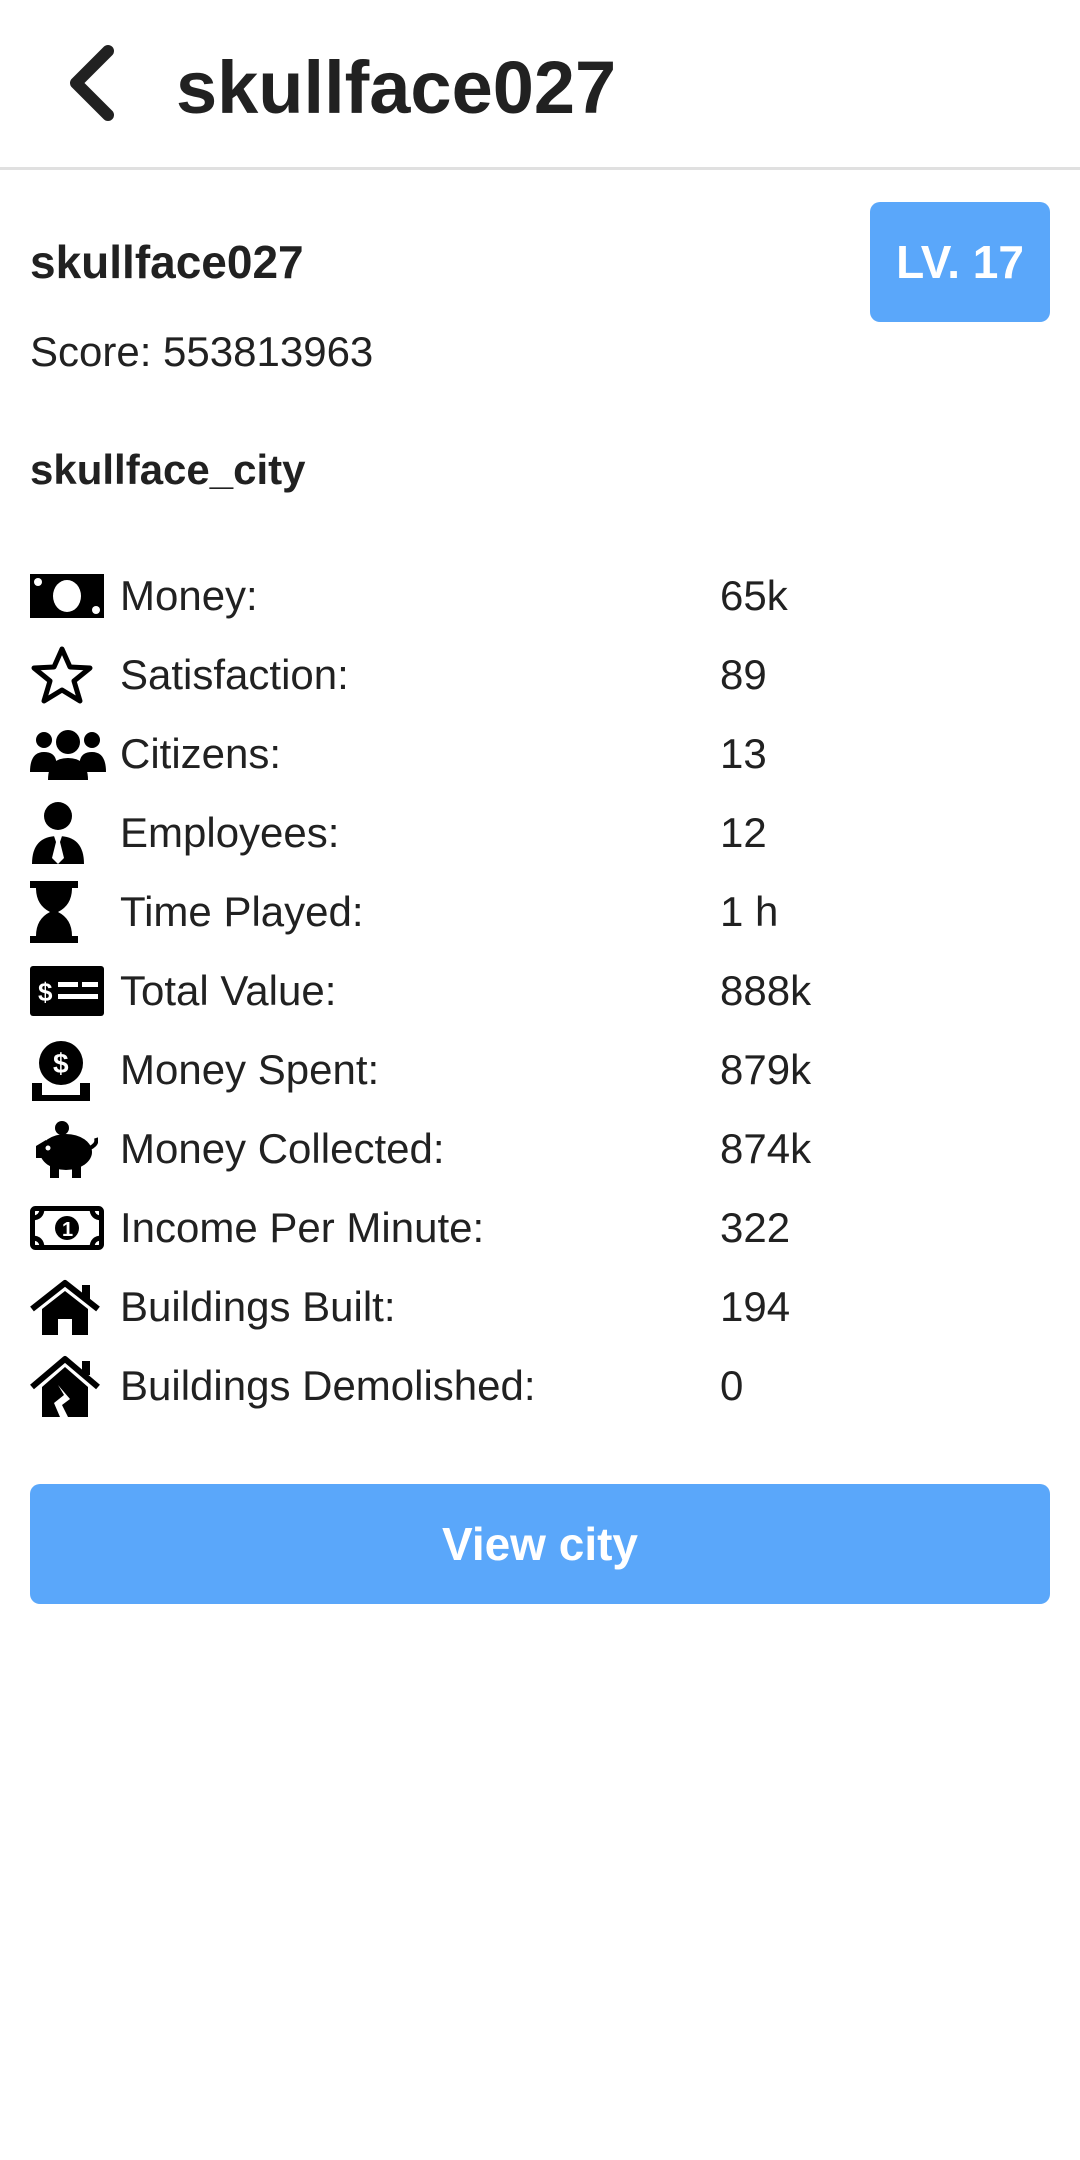 Image resolution: width=1080 pixels, height=2160 pixels. What do you see at coordinates (540, 1544) in the screenshot?
I see `view-city-button: View city` at bounding box center [540, 1544].